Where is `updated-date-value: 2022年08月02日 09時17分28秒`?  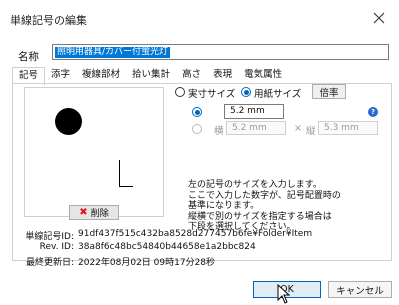 updated-date-value: 2022年08月02日 09時17分28秒 is located at coordinates (147, 263).